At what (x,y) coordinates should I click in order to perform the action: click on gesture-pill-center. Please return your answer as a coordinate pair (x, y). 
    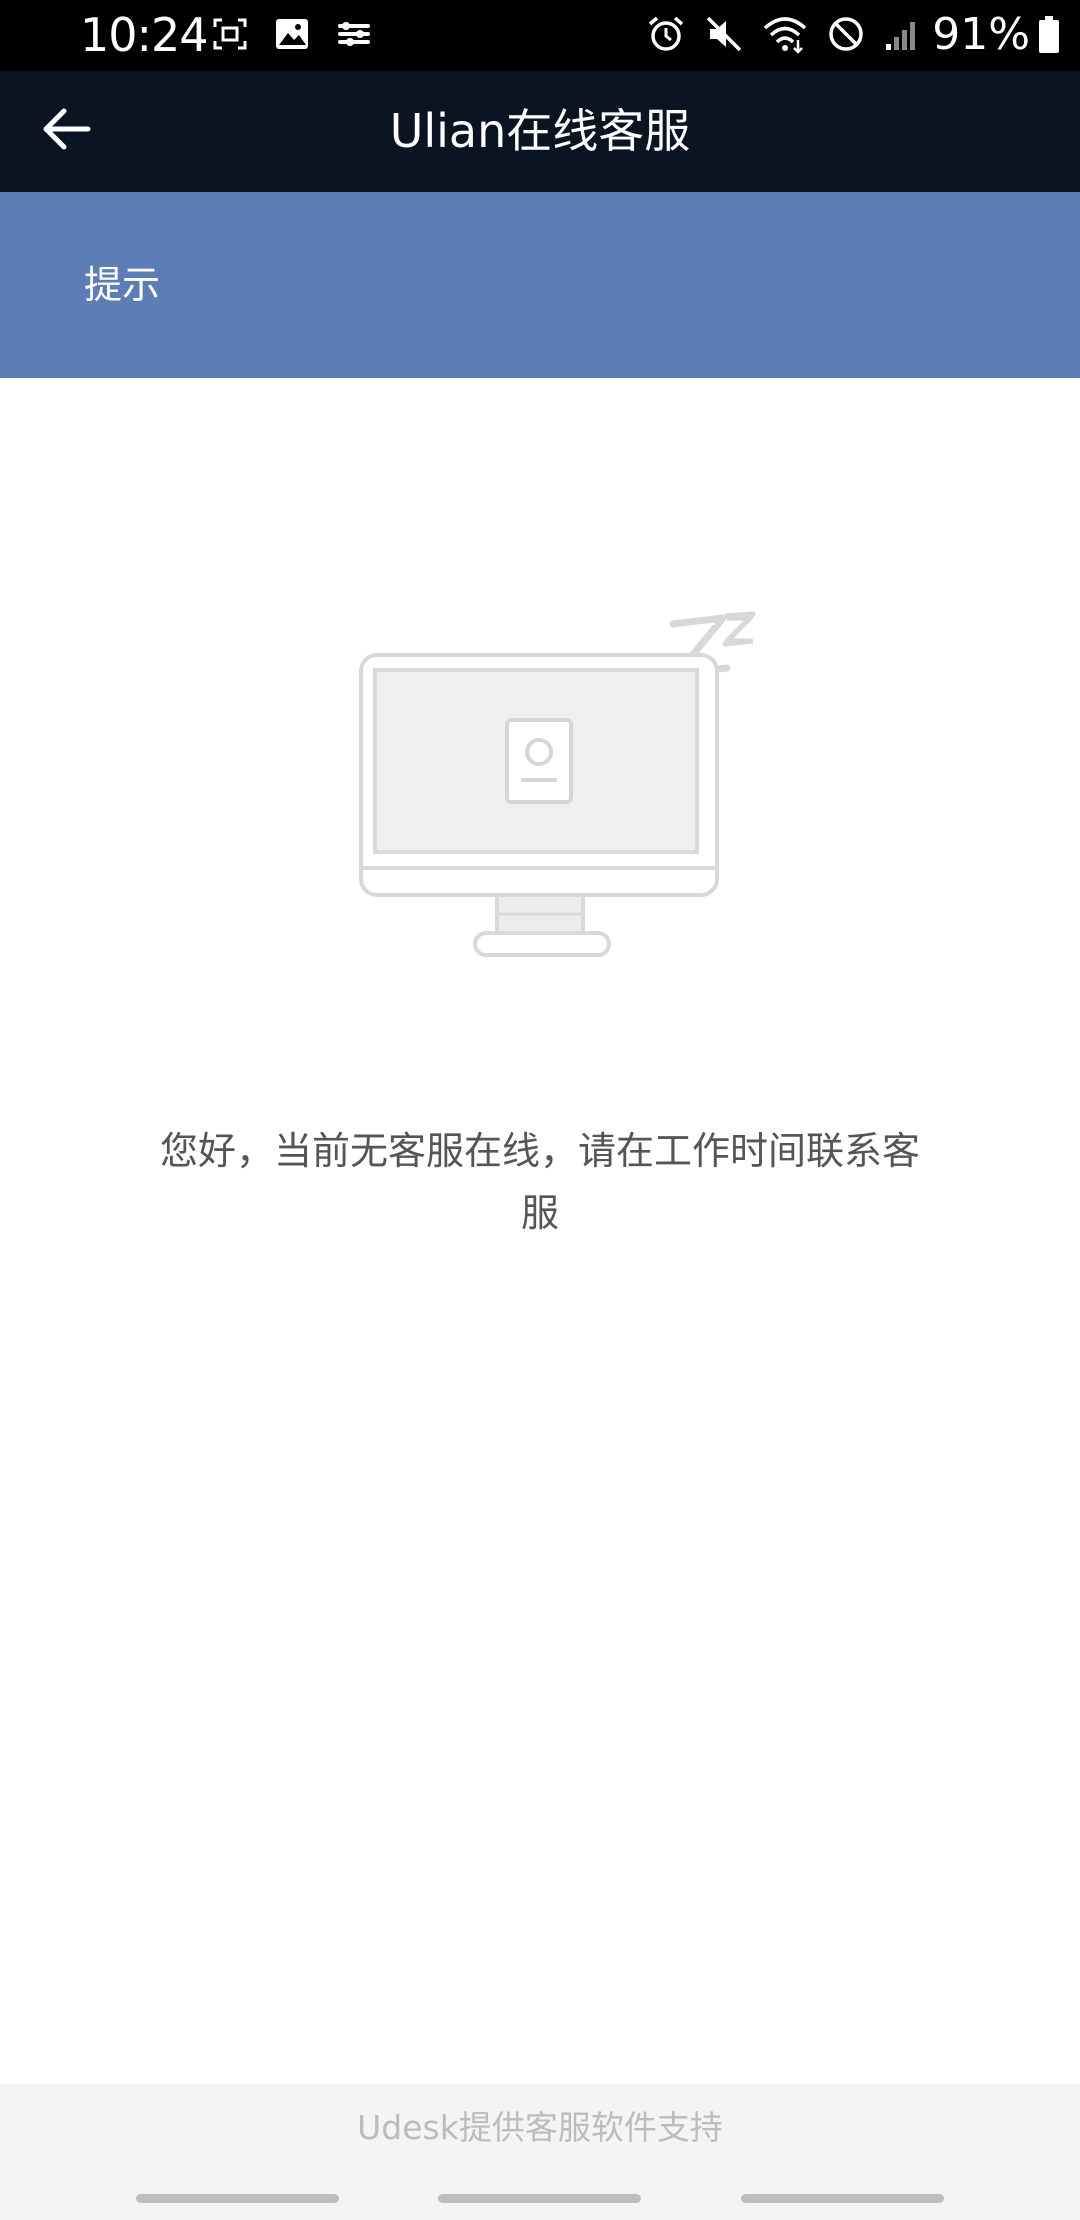
    Looking at the image, I should click on (539, 2198).